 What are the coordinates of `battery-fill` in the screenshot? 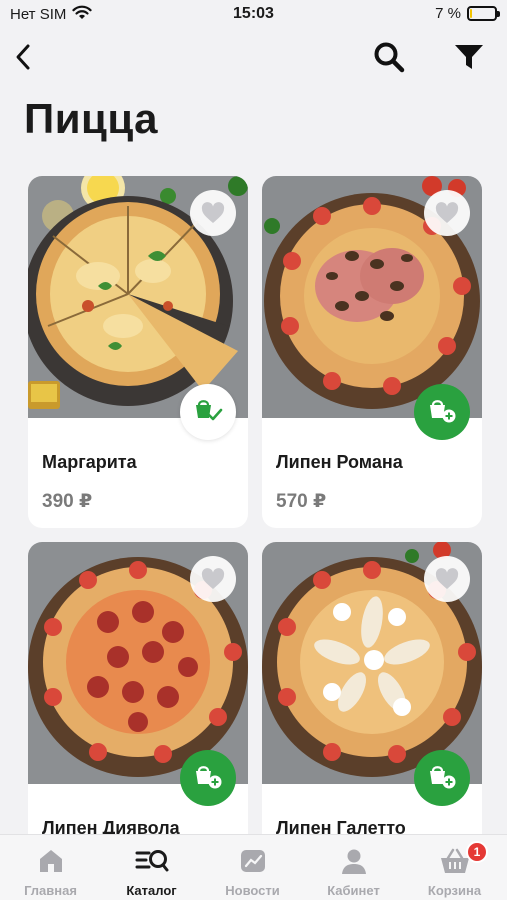 It's located at (471, 13).